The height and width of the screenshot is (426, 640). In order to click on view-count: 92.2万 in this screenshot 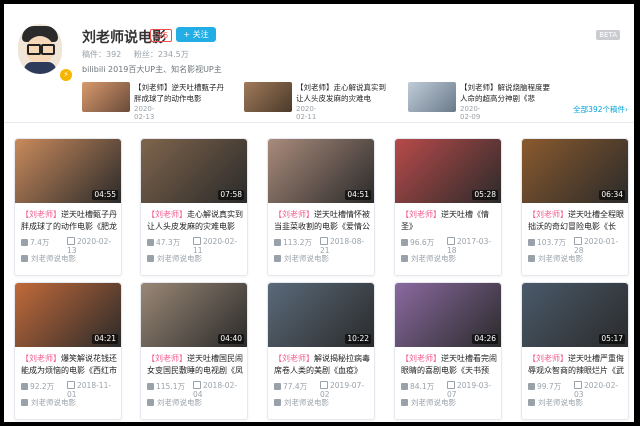, I will do `click(42, 386)`.